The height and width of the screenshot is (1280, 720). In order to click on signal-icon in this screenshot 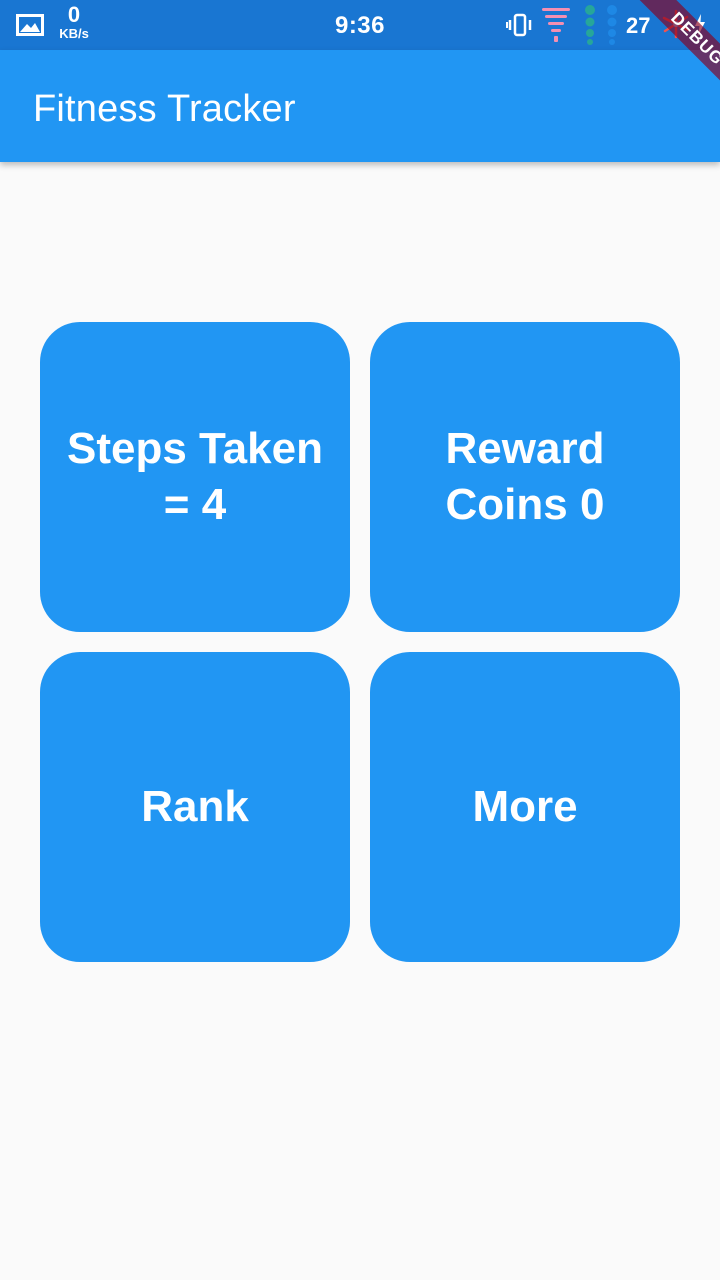, I will do `click(556, 25)`.